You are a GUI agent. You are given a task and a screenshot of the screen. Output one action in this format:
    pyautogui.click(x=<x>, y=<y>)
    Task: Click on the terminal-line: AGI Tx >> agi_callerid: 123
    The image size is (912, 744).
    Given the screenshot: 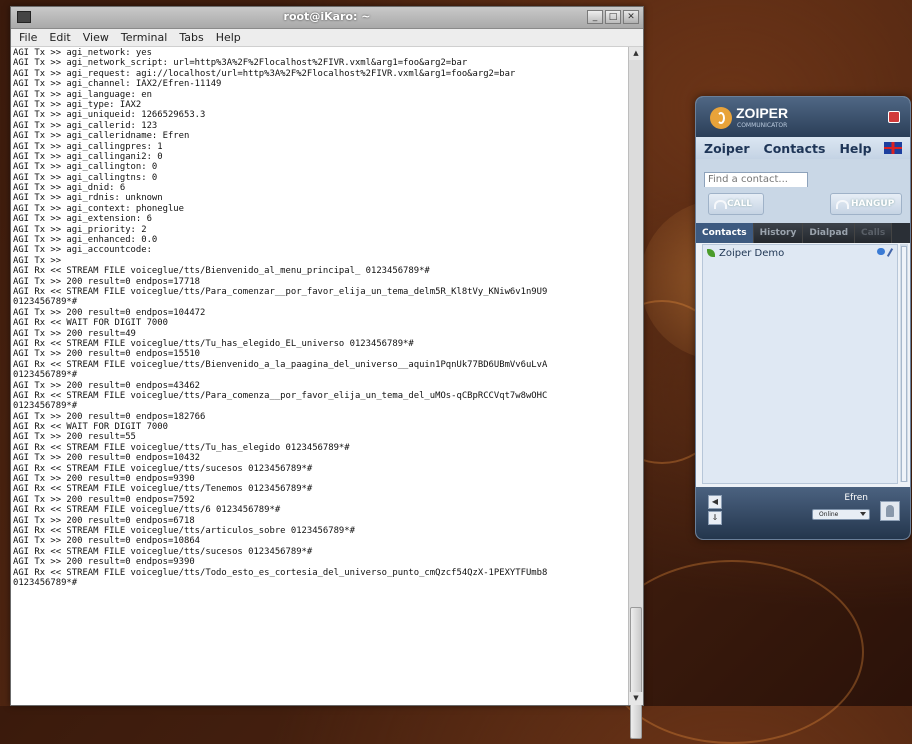 What is the action you would take?
    pyautogui.click(x=85, y=125)
    